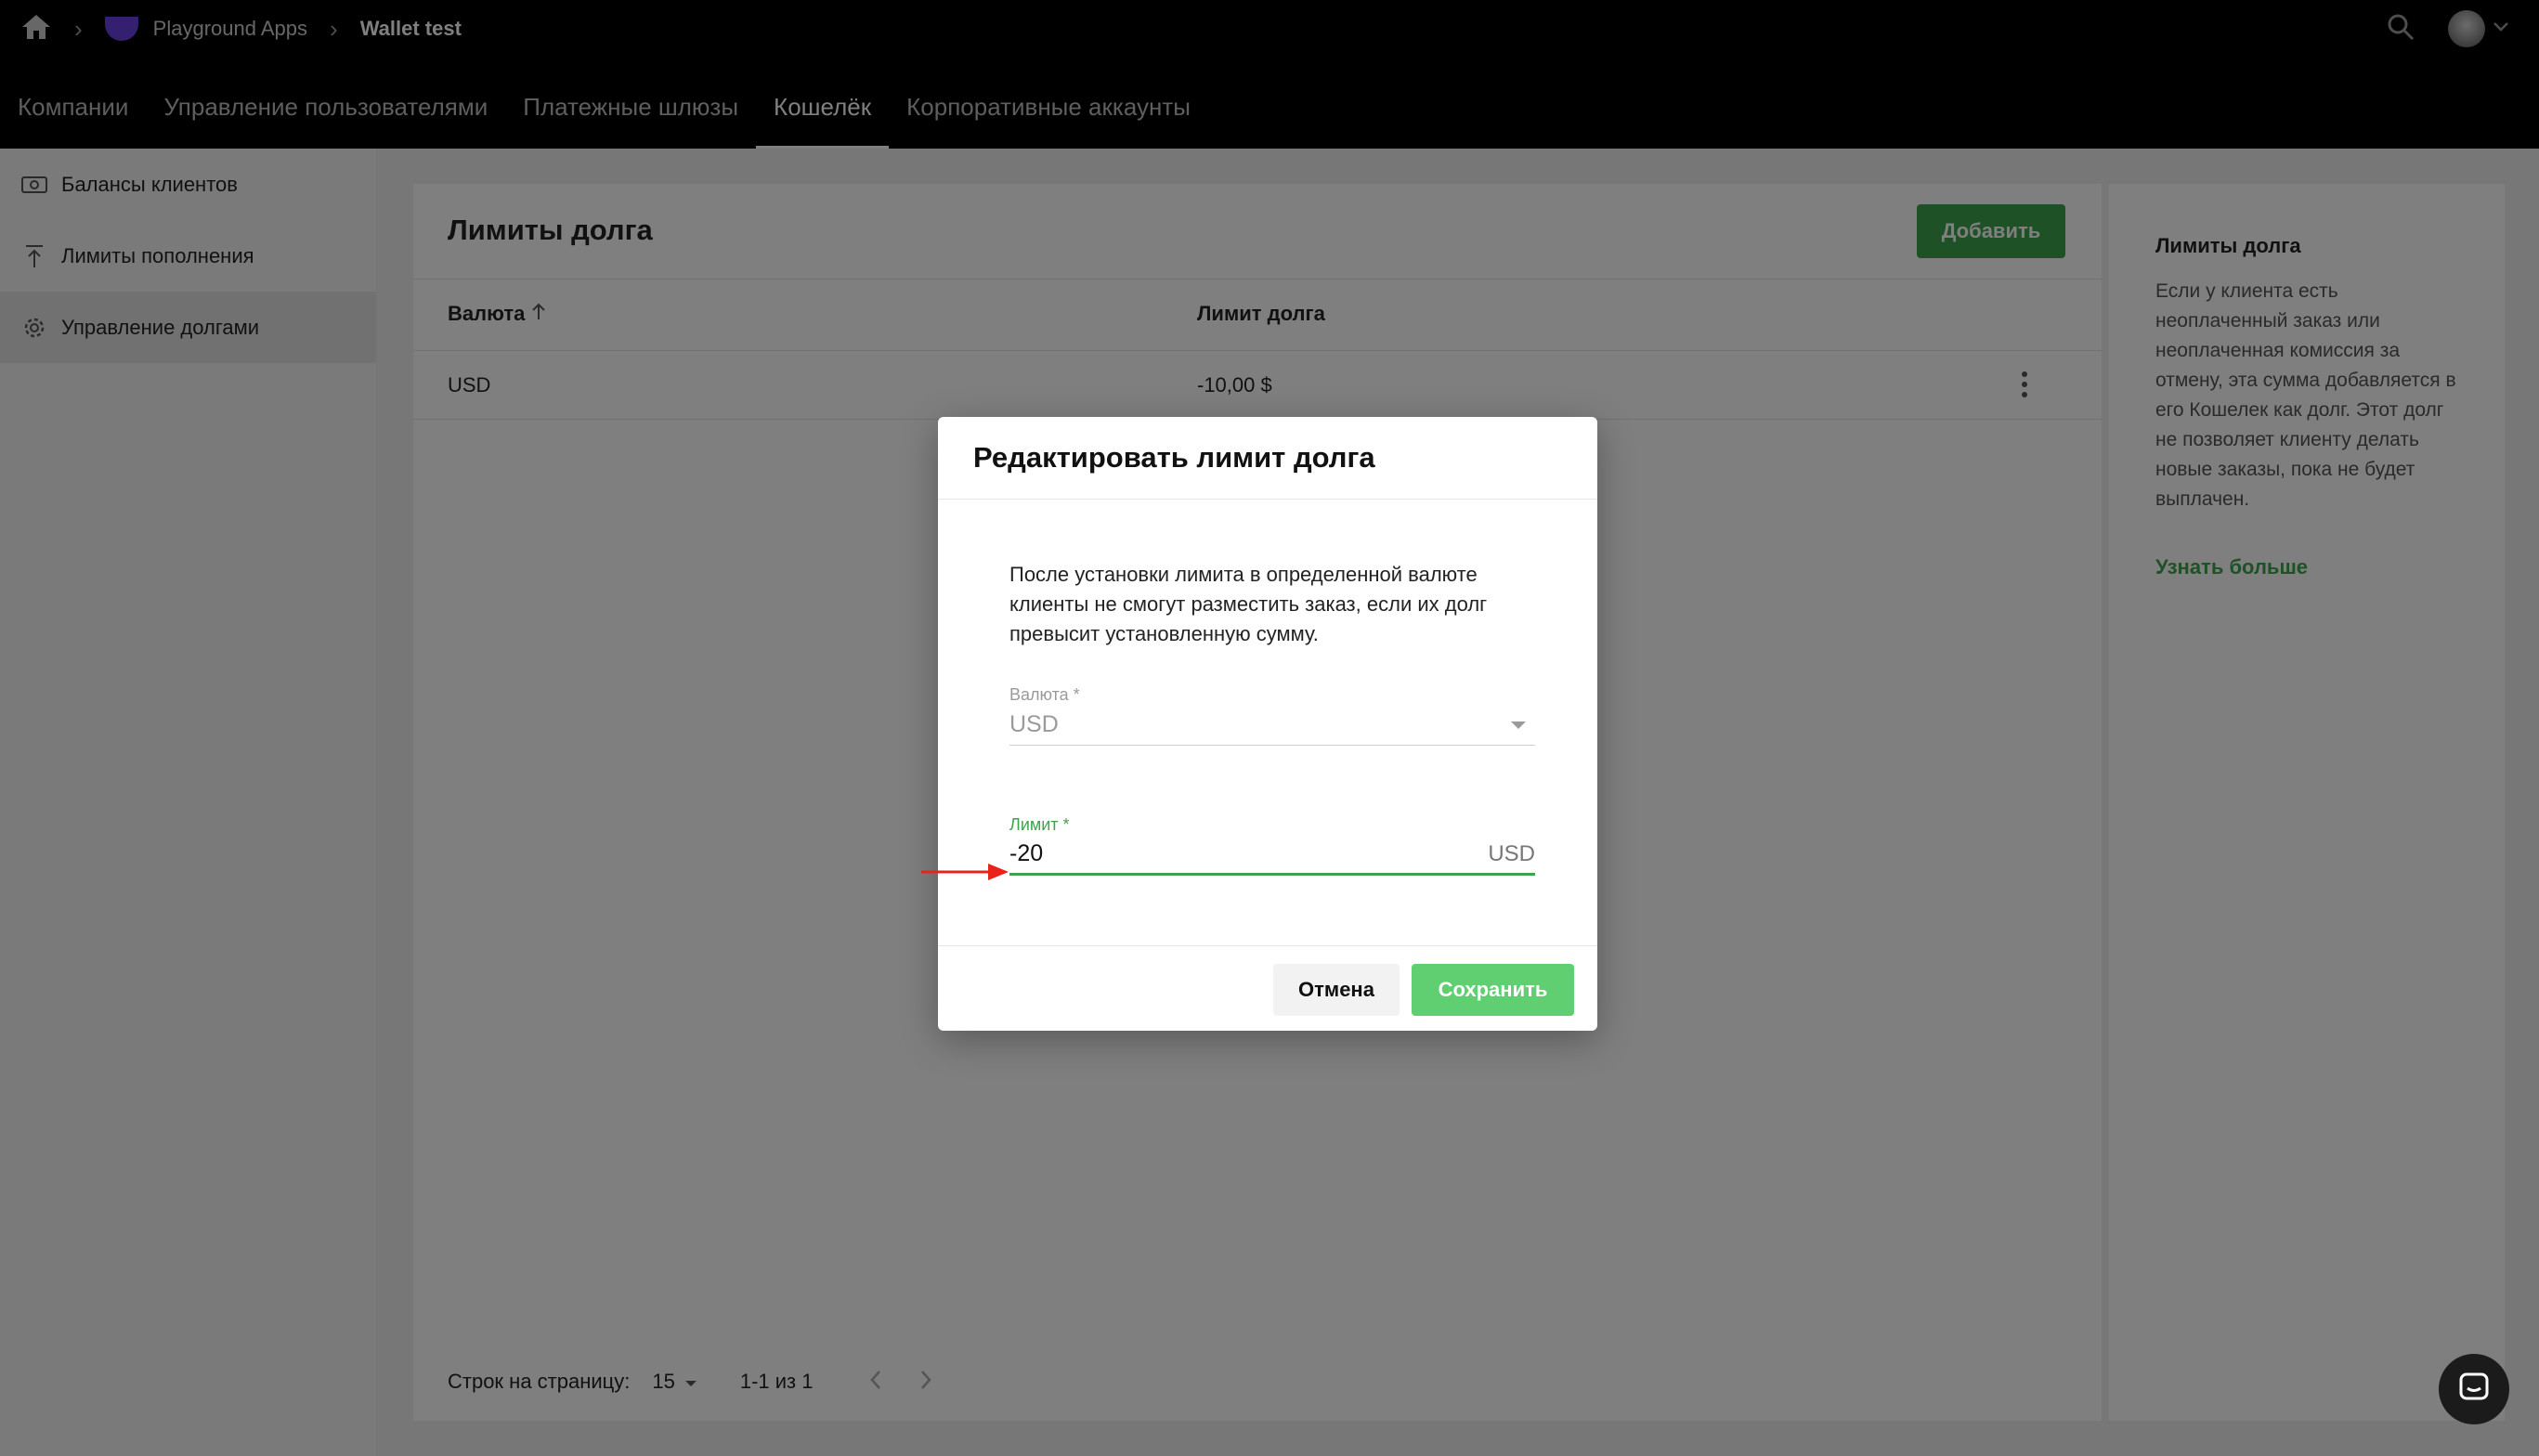 Image resolution: width=2539 pixels, height=1456 pixels. I want to click on limit-input: -20 USD, so click(1272, 855).